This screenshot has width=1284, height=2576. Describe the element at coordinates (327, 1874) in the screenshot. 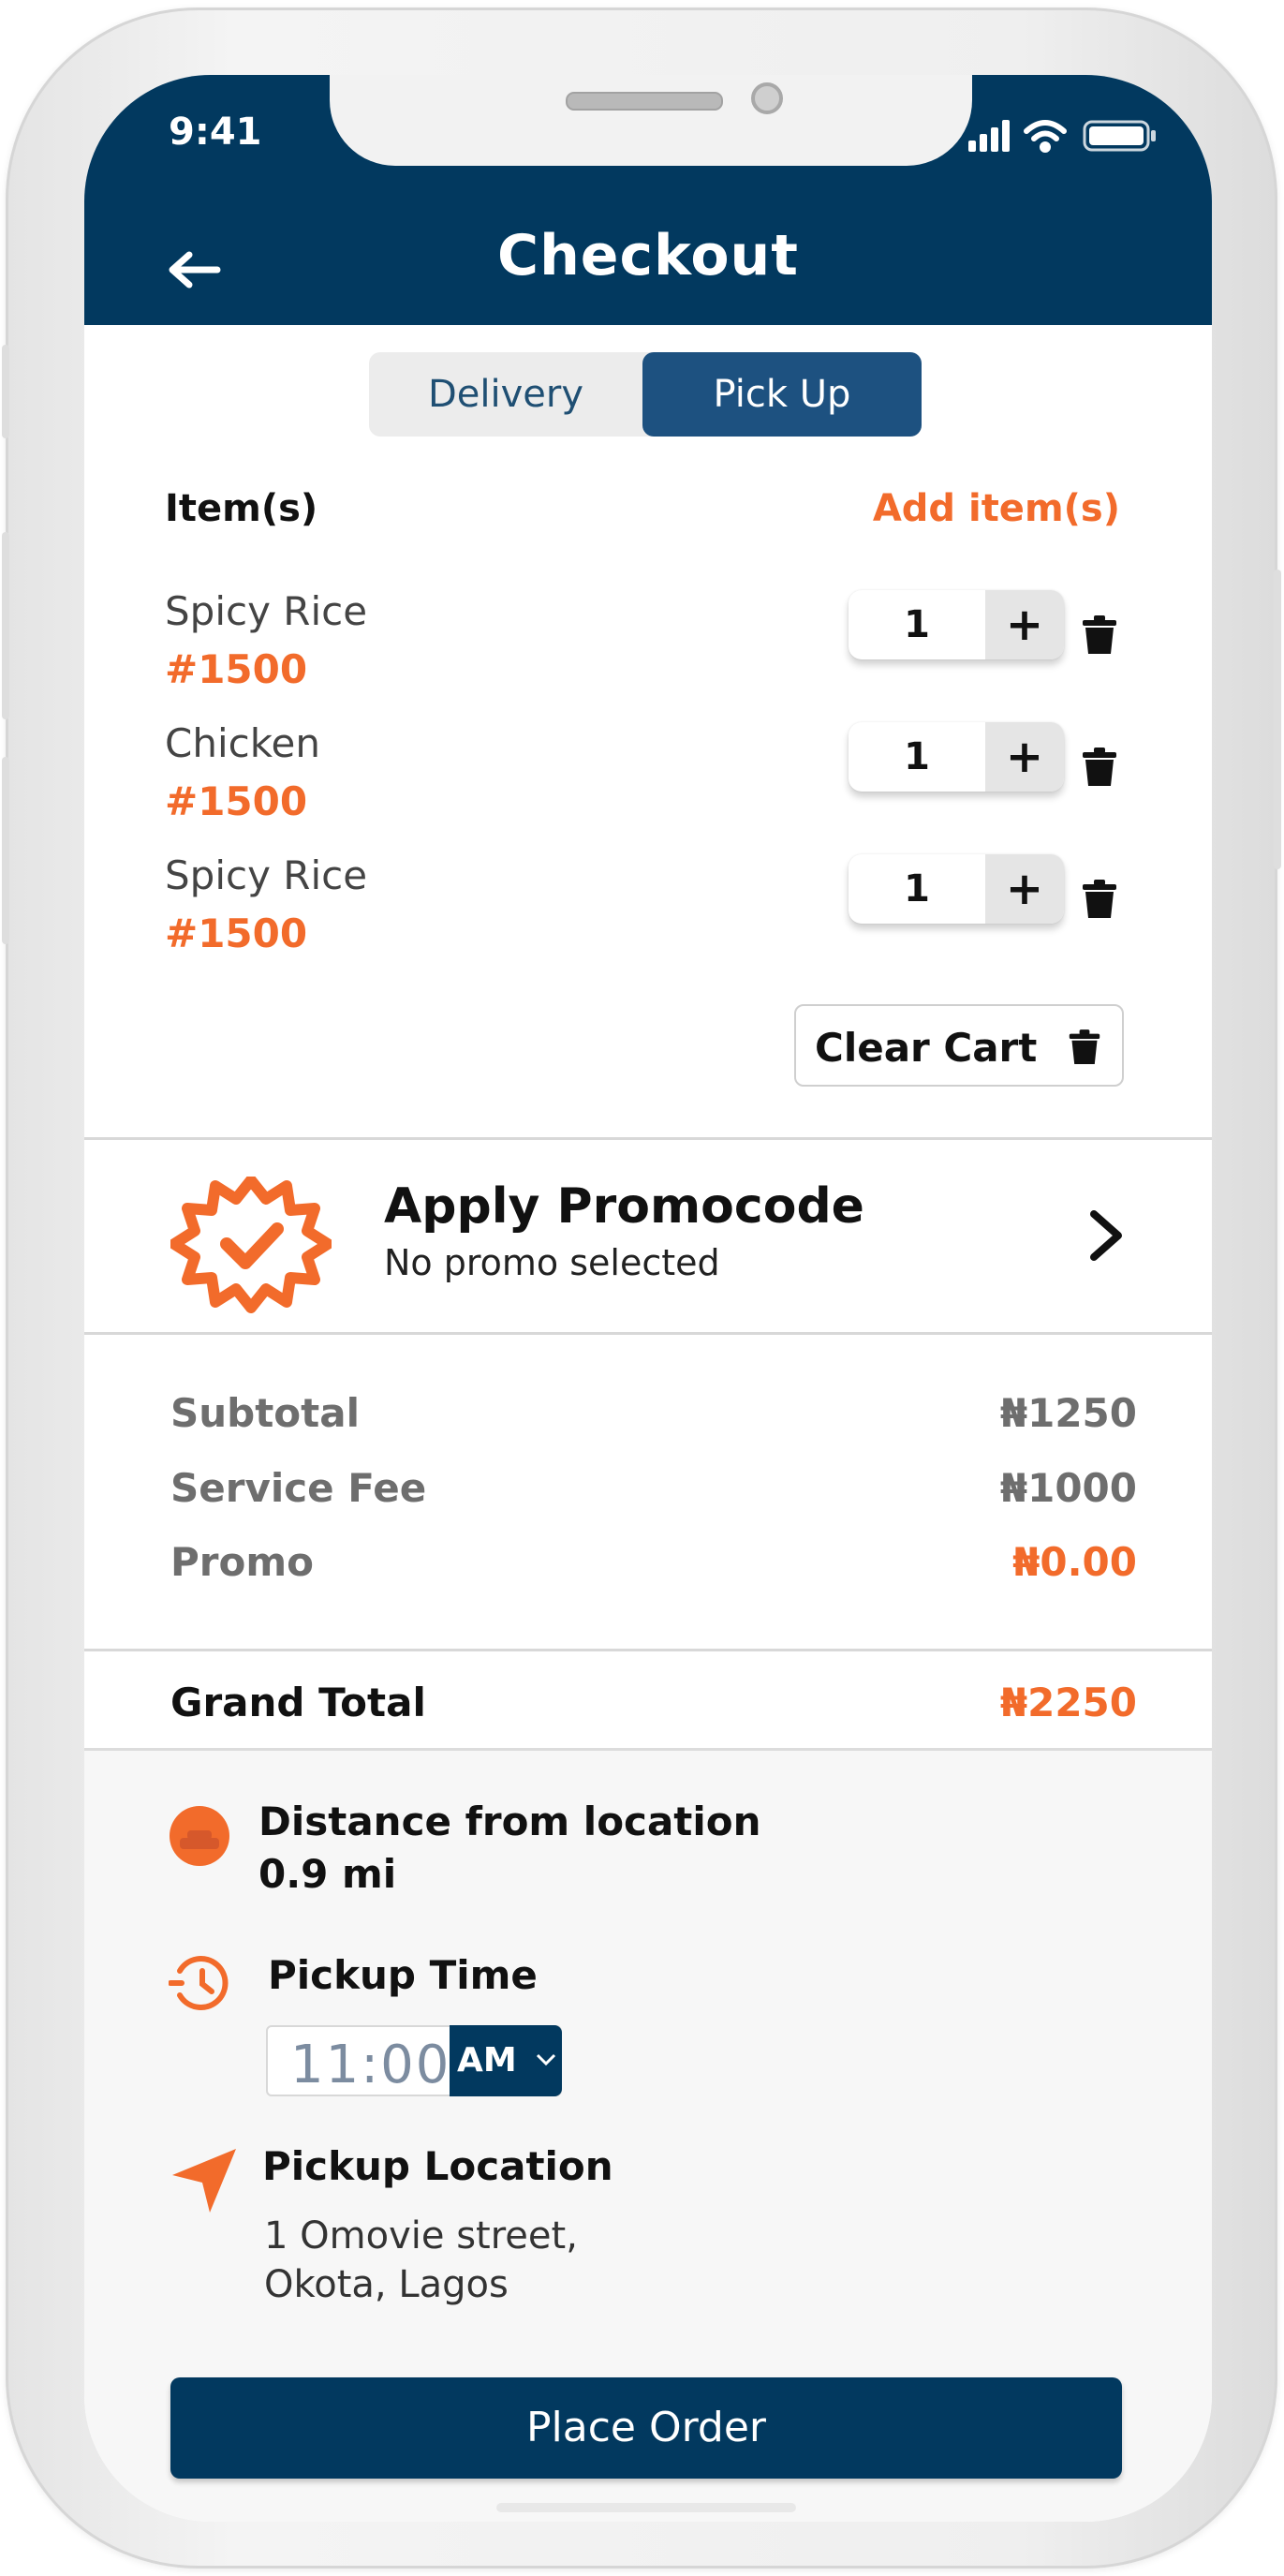

I see `distance-value: 0.9 mi` at that location.